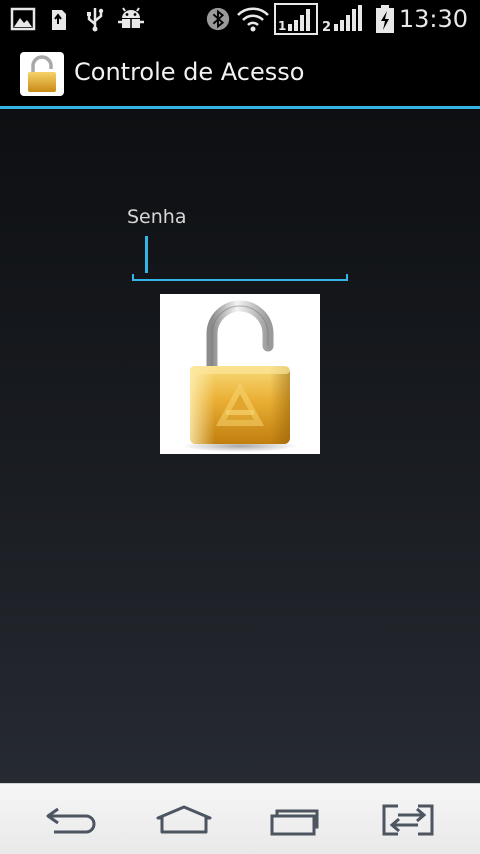  Describe the element at coordinates (218, 19) in the screenshot. I see `bluetooth-icon` at that location.